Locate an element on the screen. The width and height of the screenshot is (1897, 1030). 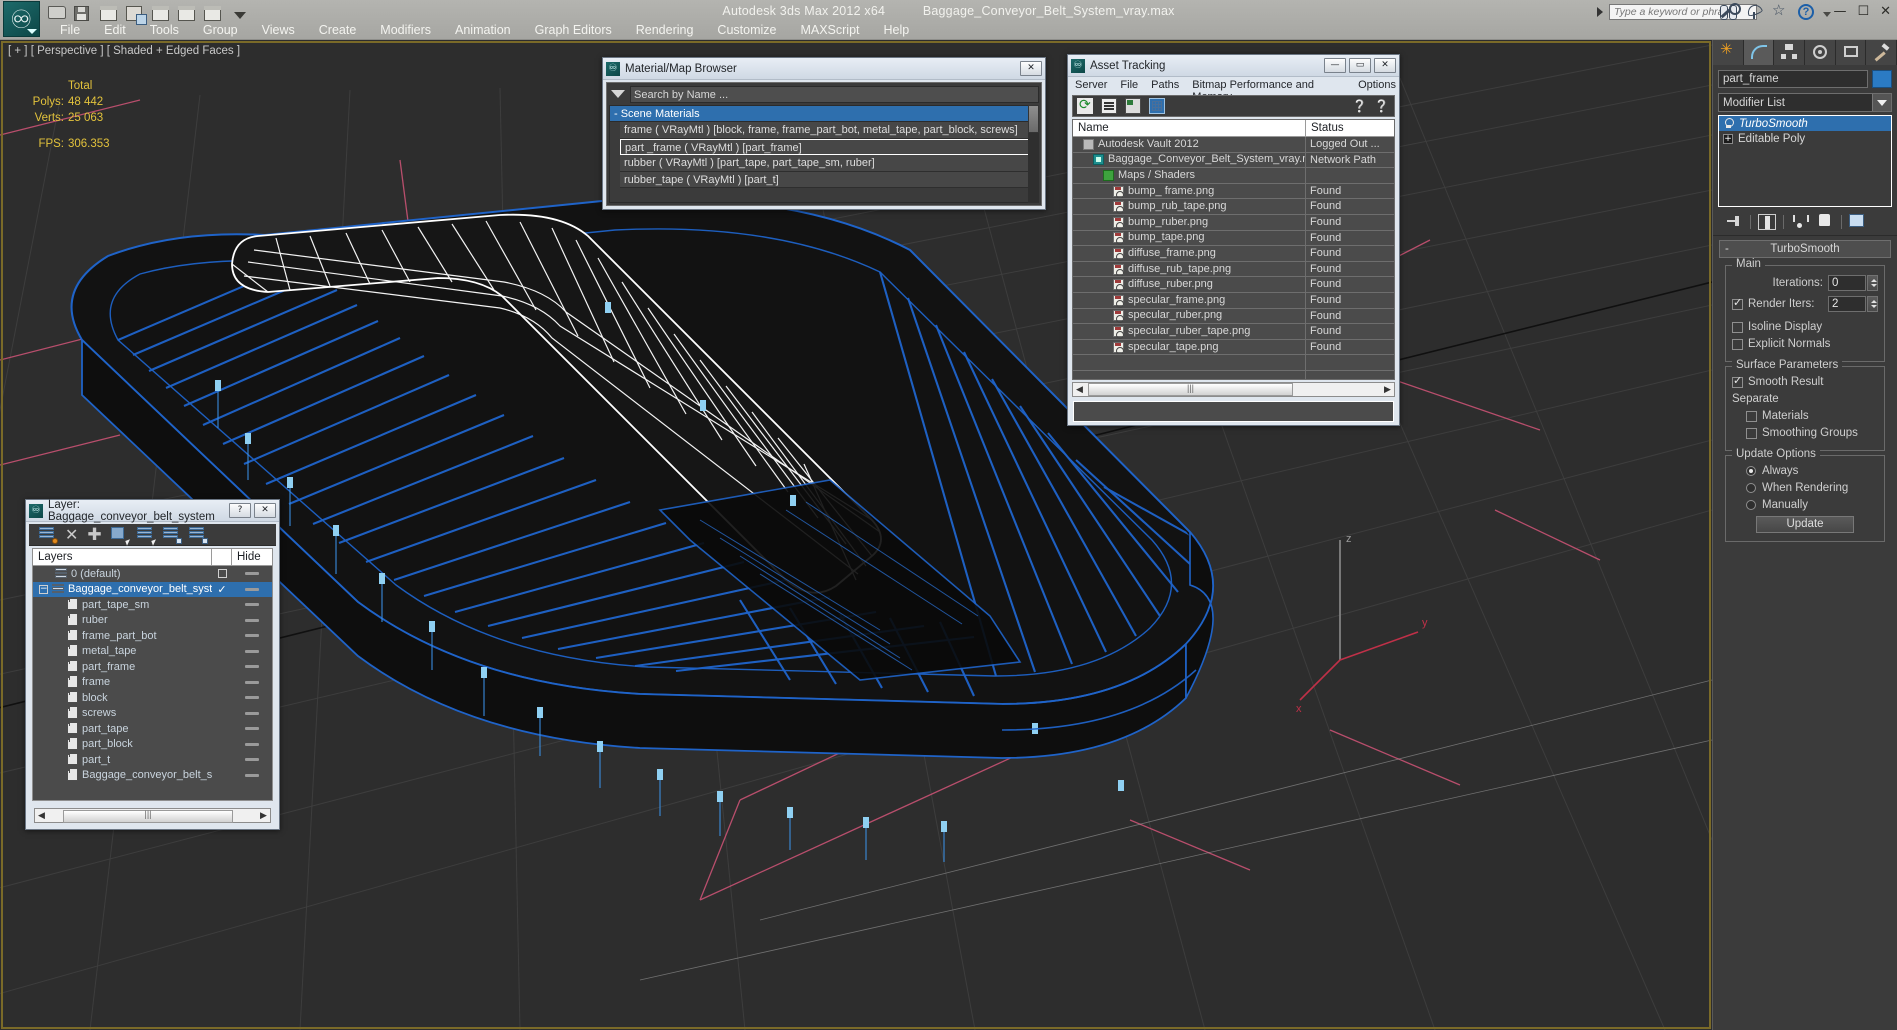
chevron-down-icon is located at coordinates (1881, 102).